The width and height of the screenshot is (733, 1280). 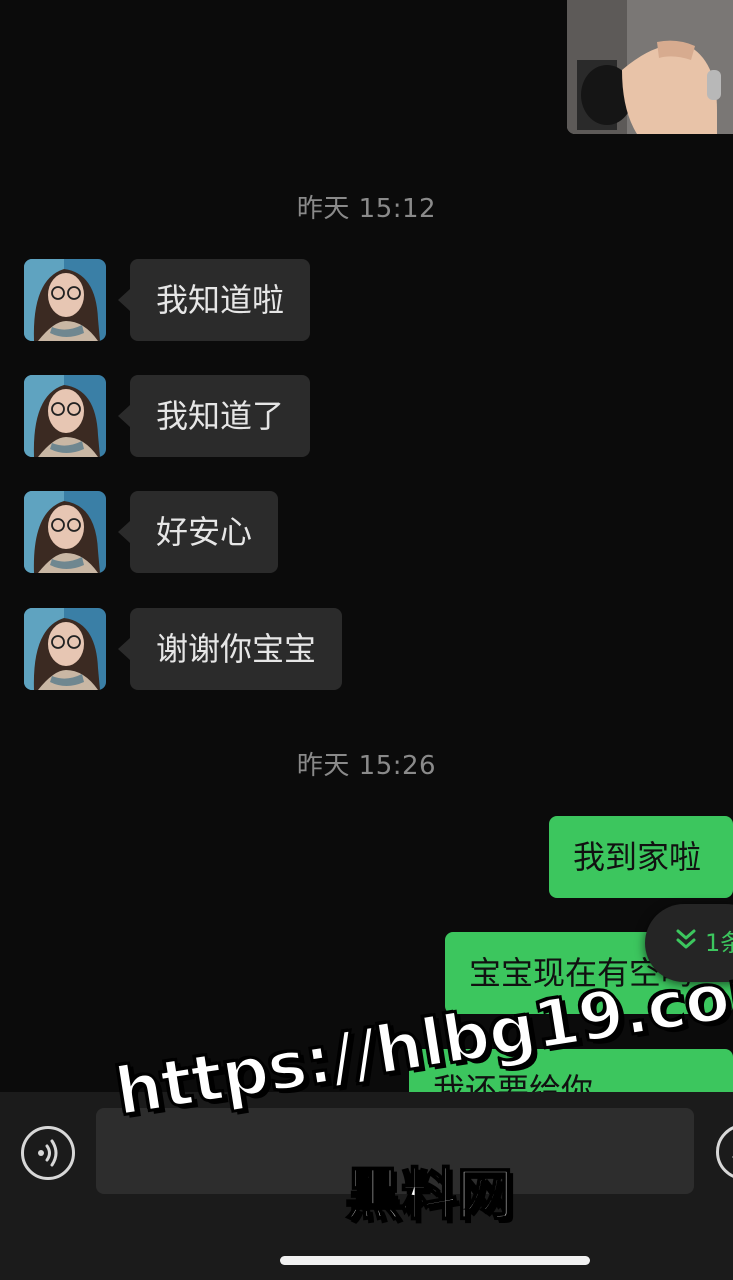 I want to click on incoming-message-row: 好安心, so click(x=366, y=533).